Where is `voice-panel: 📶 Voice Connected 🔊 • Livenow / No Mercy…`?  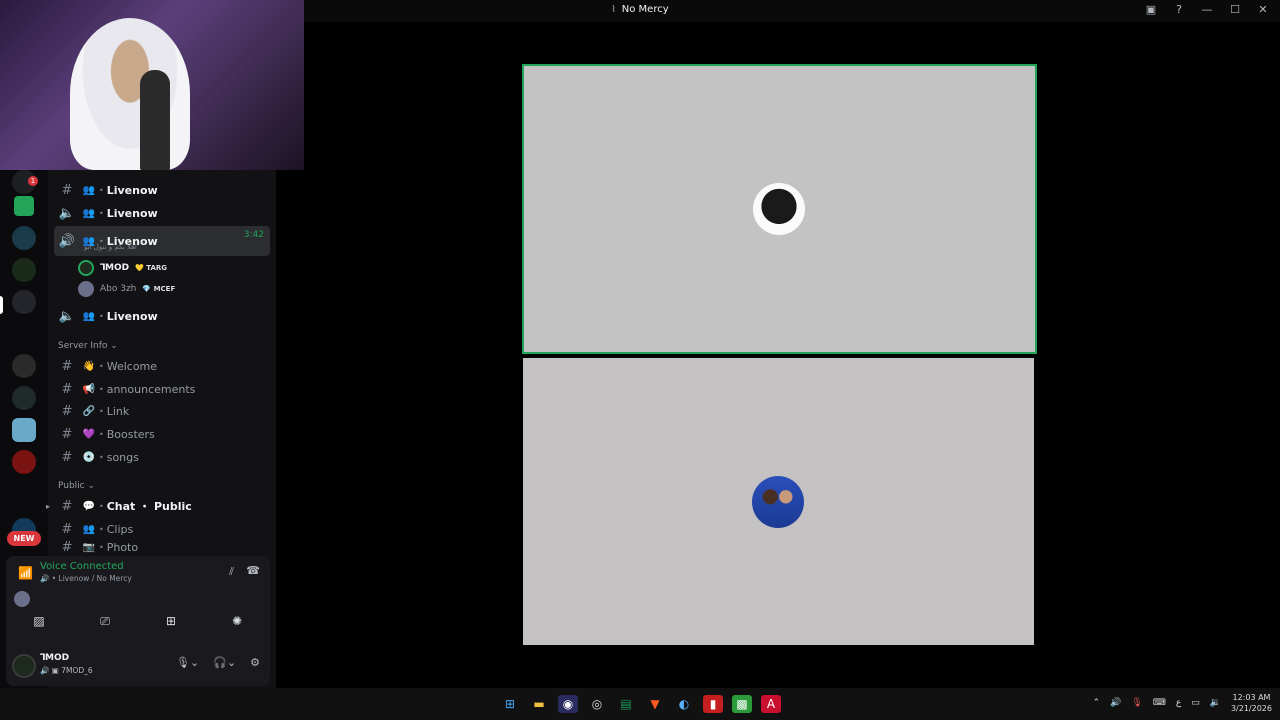 voice-panel: 📶 Voice Connected 🔊 • Livenow / No Mercy… is located at coordinates (138, 601).